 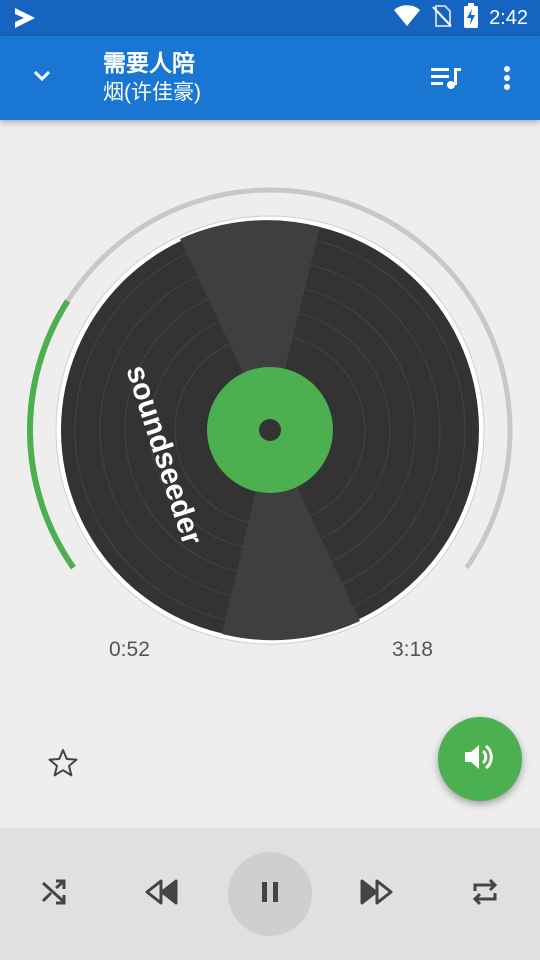 I want to click on pause-button, so click(x=270, y=894).